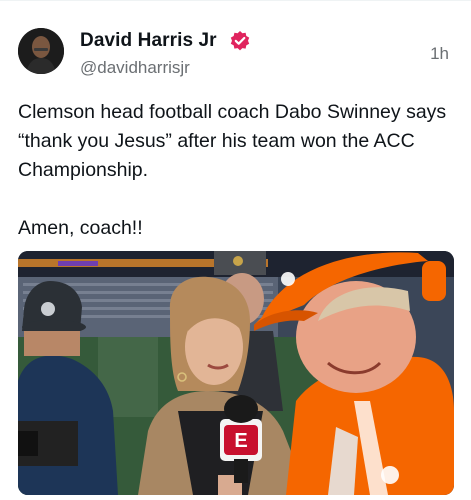 Image resolution: width=471 pixels, height=500 pixels. What do you see at coordinates (240, 41) in the screenshot?
I see `verified-badge-icon` at bounding box center [240, 41].